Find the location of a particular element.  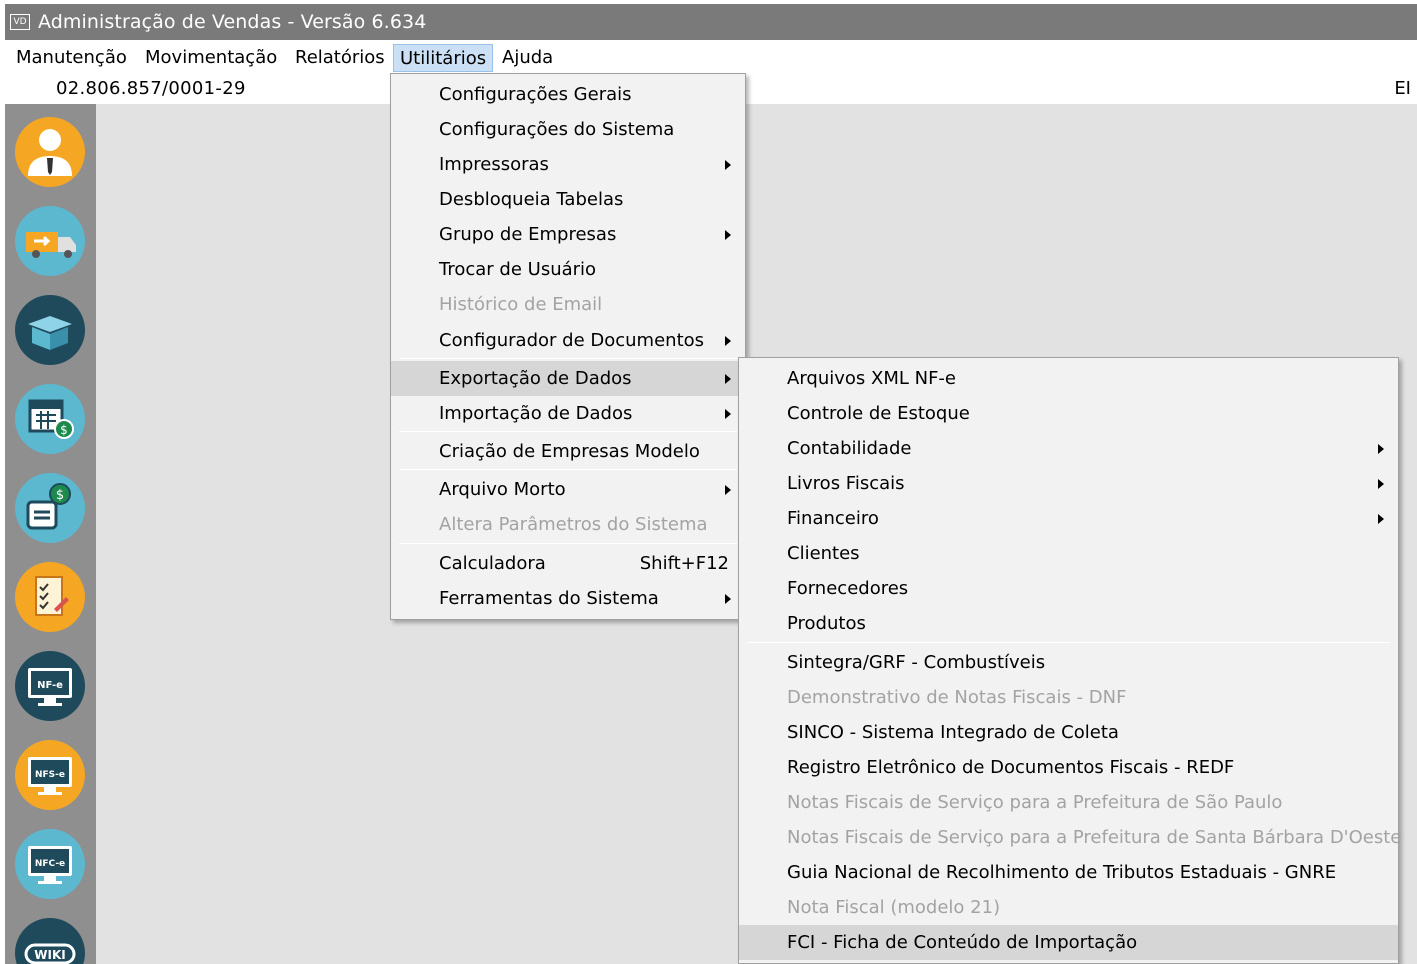

submenu-item-fci: FCI - Ficha de Conteúdo de Importação is located at coordinates (1068, 942).